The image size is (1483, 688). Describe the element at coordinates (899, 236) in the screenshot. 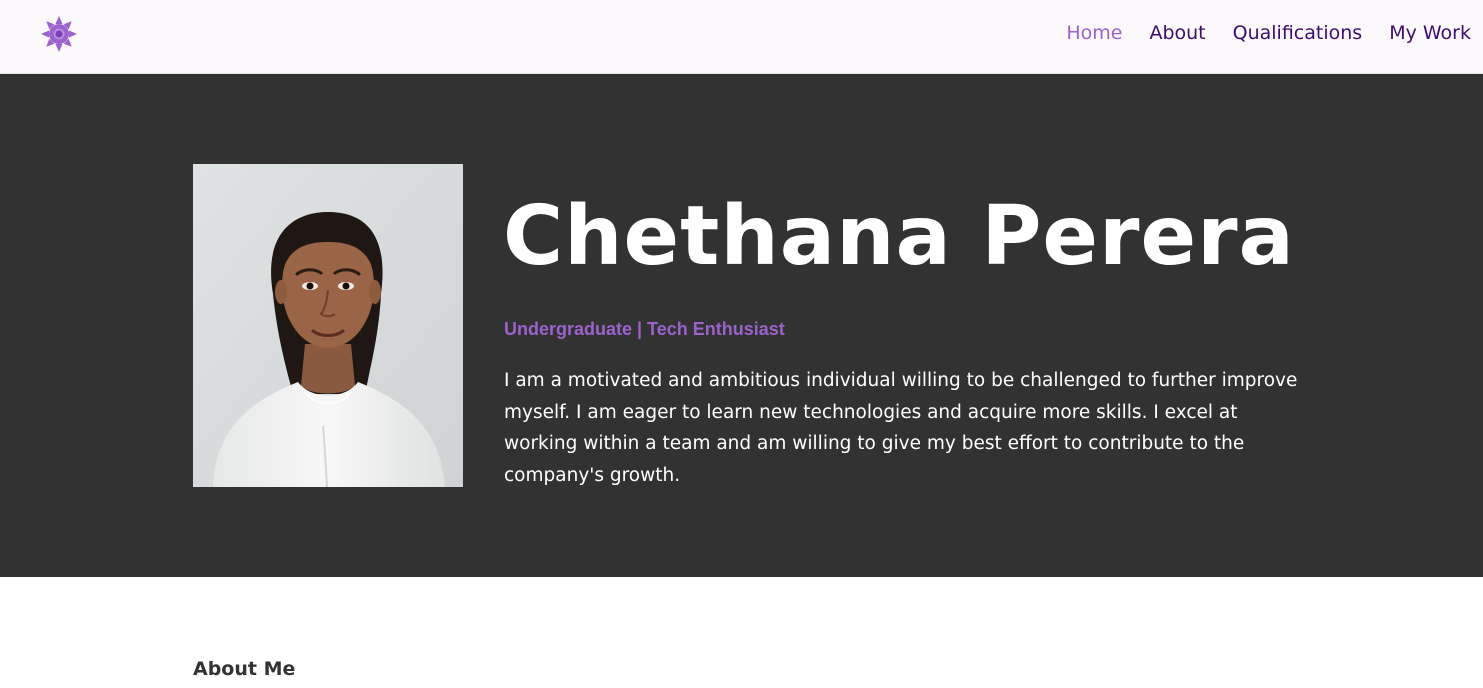

I see `hero-name: Chethana Perera` at that location.